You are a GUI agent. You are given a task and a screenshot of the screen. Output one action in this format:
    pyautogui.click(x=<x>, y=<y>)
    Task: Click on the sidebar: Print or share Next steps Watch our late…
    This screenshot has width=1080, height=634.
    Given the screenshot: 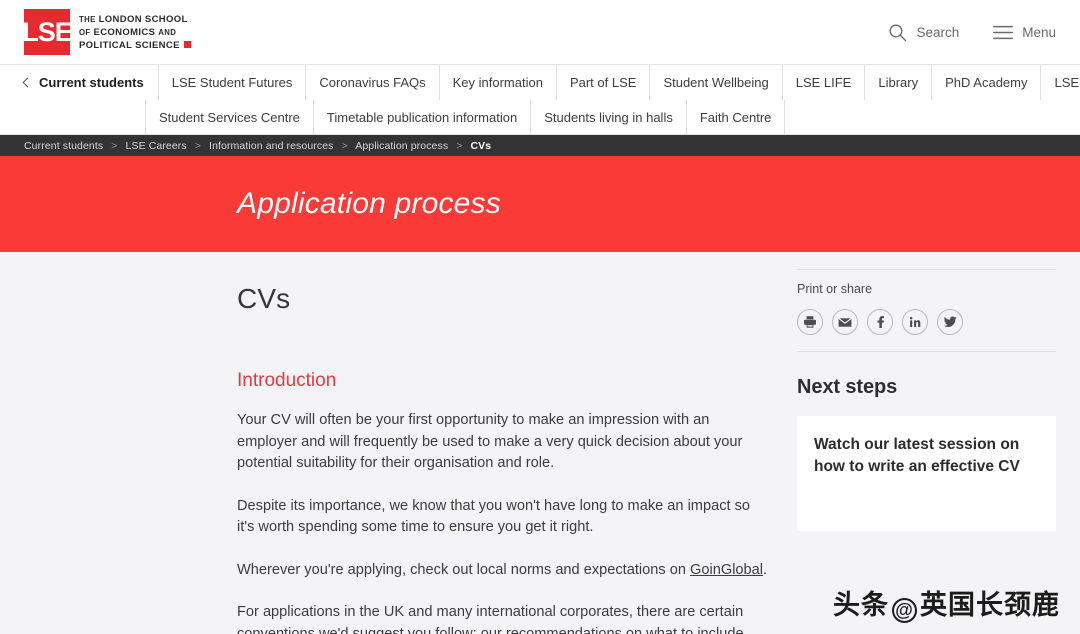 What is the action you would take?
    pyautogui.click(x=926, y=440)
    